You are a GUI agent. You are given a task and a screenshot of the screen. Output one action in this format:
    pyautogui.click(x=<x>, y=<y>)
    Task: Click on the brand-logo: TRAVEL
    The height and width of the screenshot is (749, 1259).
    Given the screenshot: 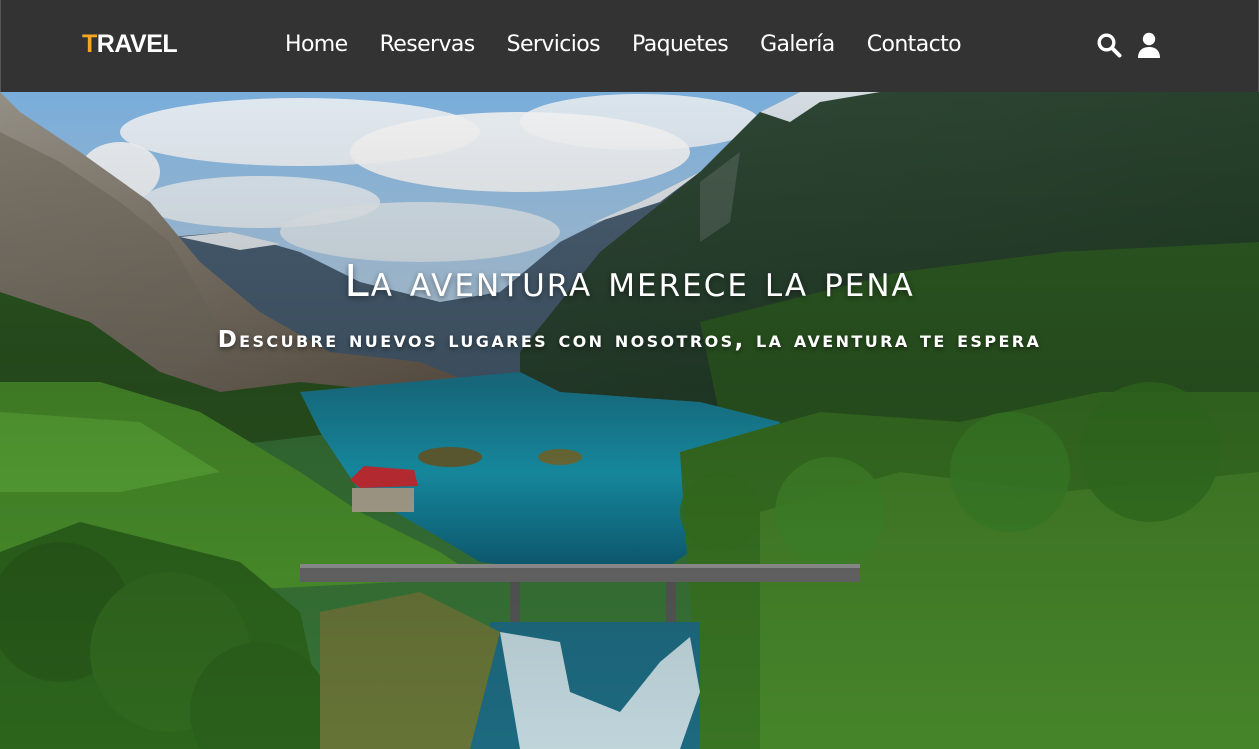 What is the action you would take?
    pyautogui.click(x=130, y=44)
    